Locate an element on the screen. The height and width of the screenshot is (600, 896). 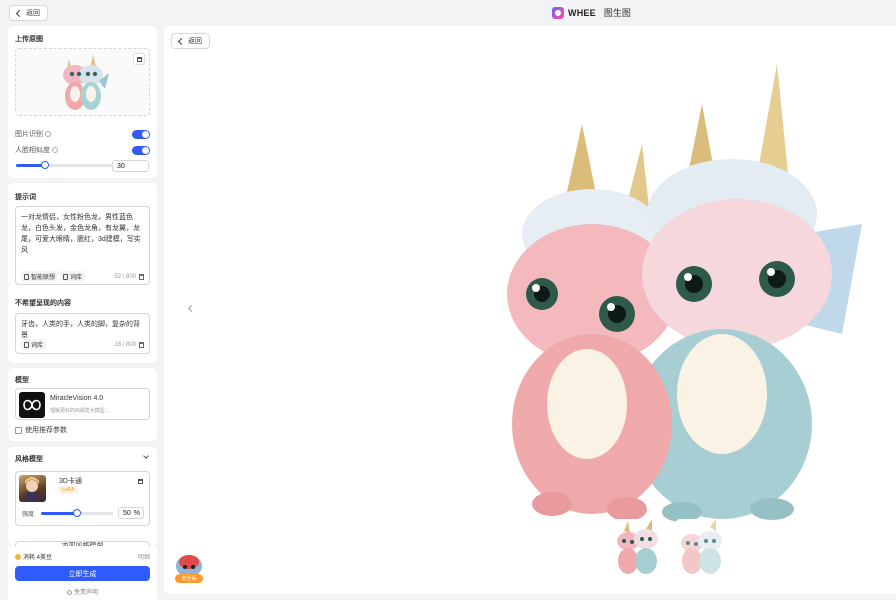
disclaimer-label: 免责声明 is located at coordinates (85, 593).